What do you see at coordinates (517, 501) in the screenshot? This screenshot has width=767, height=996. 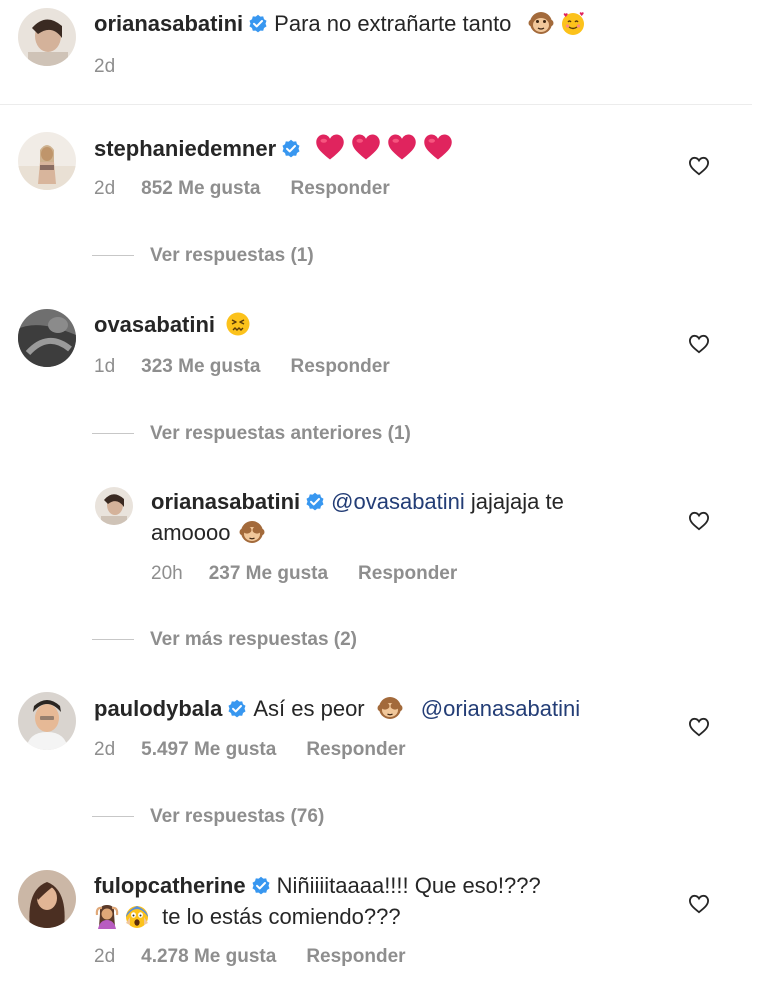 I see `reply-text: jajajaja te` at bounding box center [517, 501].